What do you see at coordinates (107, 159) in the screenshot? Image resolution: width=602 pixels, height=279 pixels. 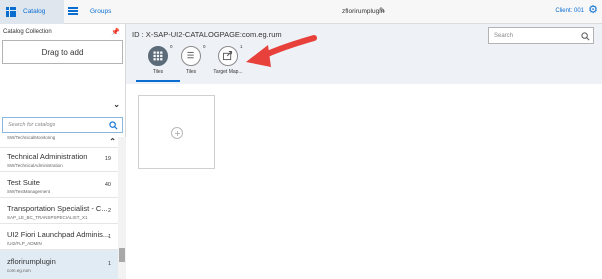 I see `catalog-count: 19` at bounding box center [107, 159].